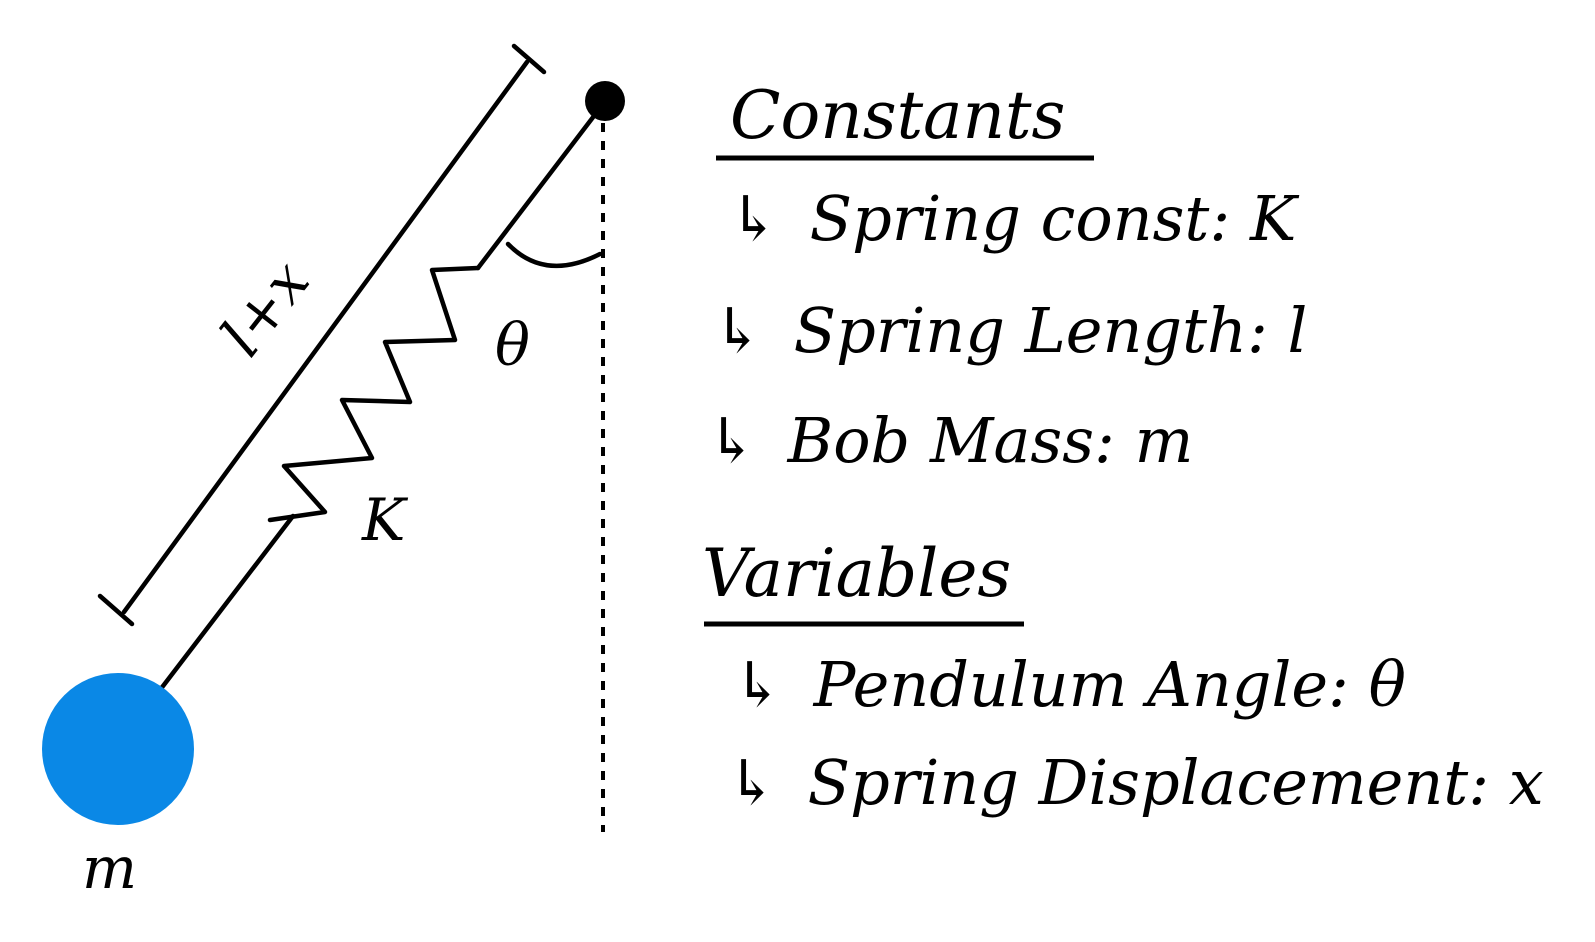 Image resolution: width=1595 pixels, height=942 pixels. Describe the element at coordinates (1009, 330) in the screenshot. I see `constant-item-spring-length: ↳ Spring Length: l` at that location.